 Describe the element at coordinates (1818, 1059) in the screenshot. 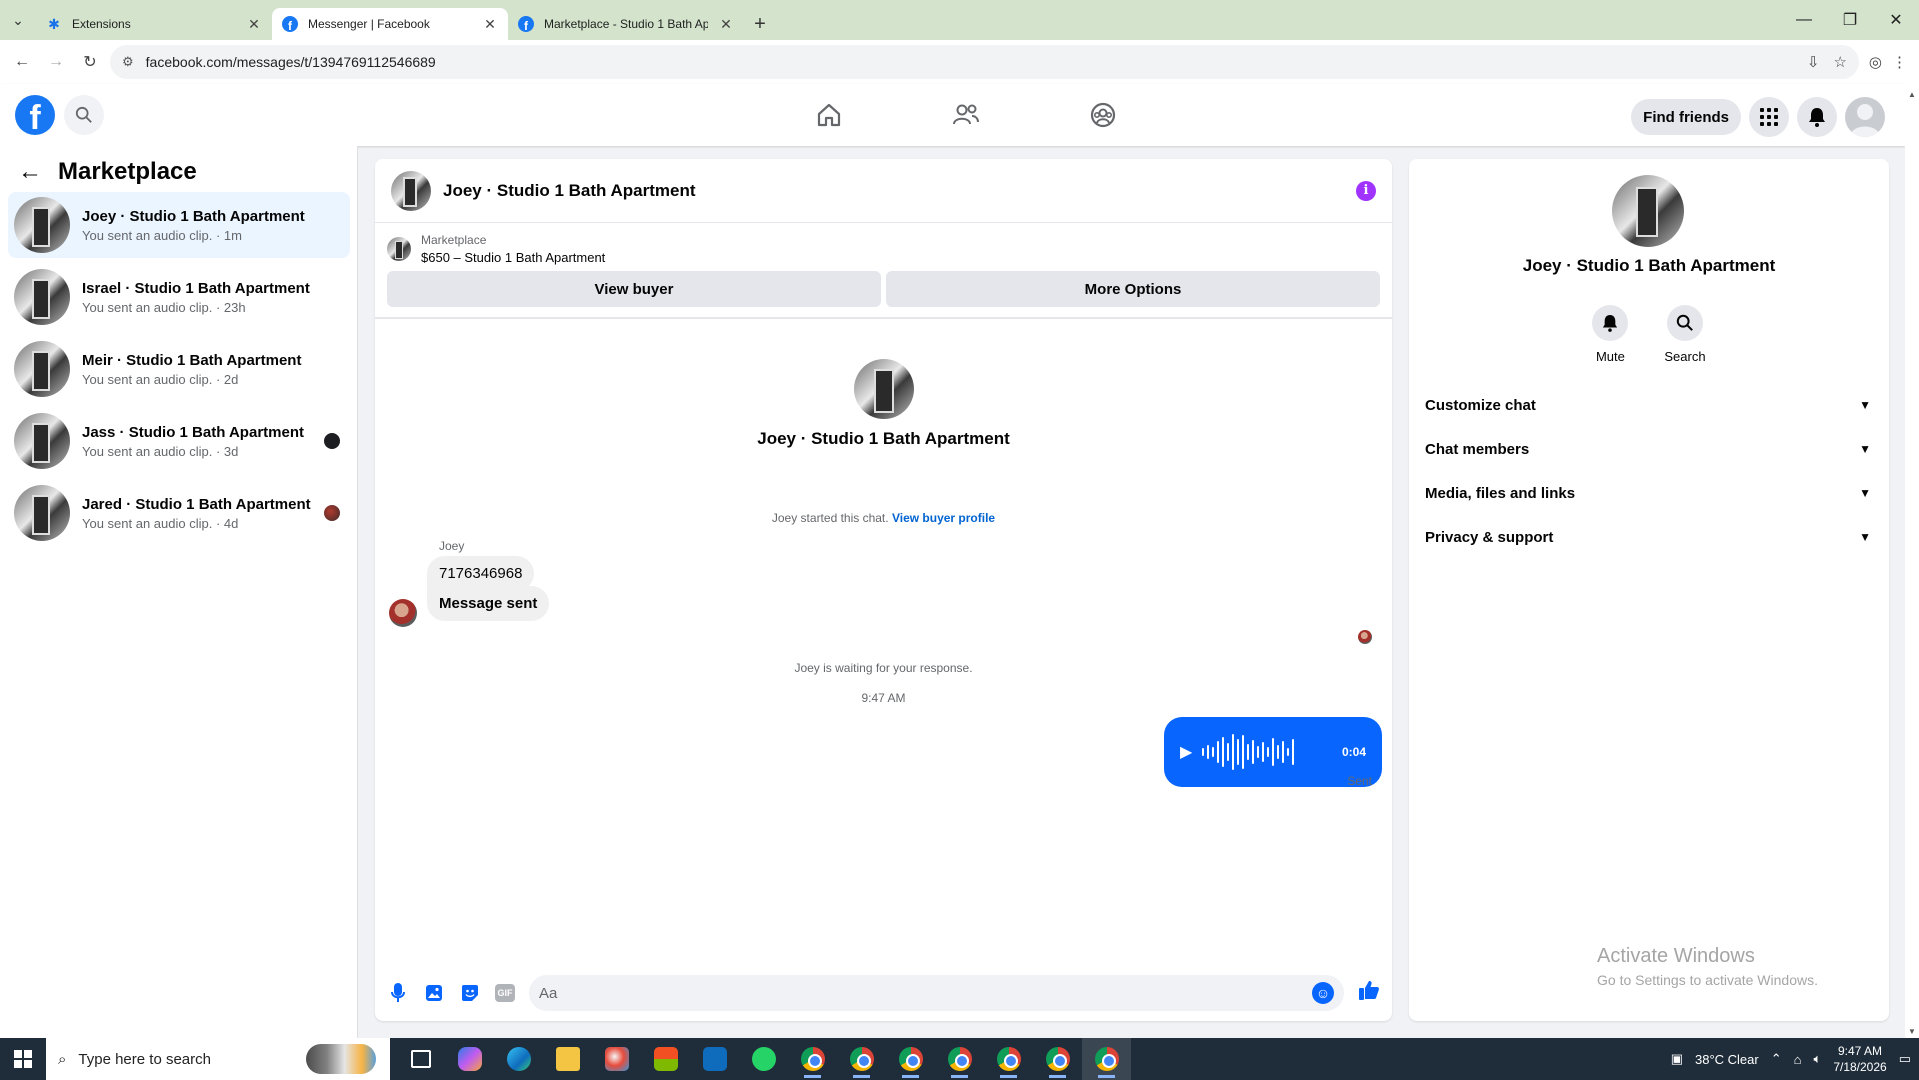

I see `volume-icon: 🔈︎` at that location.